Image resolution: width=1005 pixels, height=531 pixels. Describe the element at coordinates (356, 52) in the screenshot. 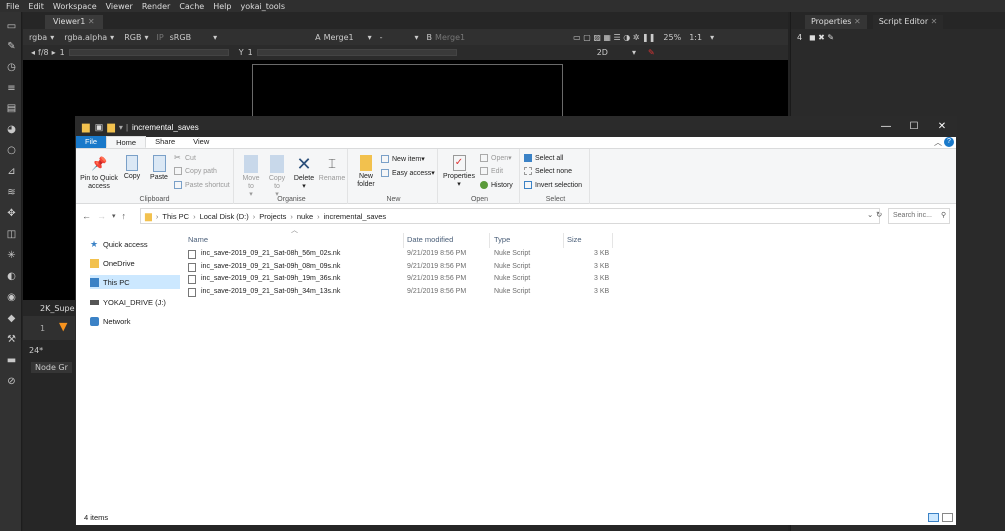

I see `gamma-slider` at that location.